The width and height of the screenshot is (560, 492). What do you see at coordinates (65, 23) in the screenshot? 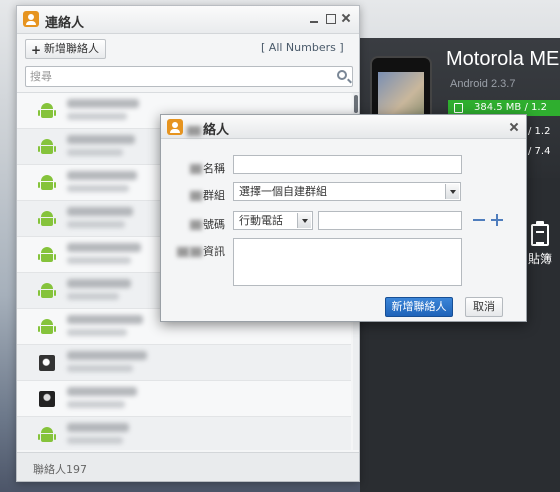
I see `window-title: 連絡人` at bounding box center [65, 23].